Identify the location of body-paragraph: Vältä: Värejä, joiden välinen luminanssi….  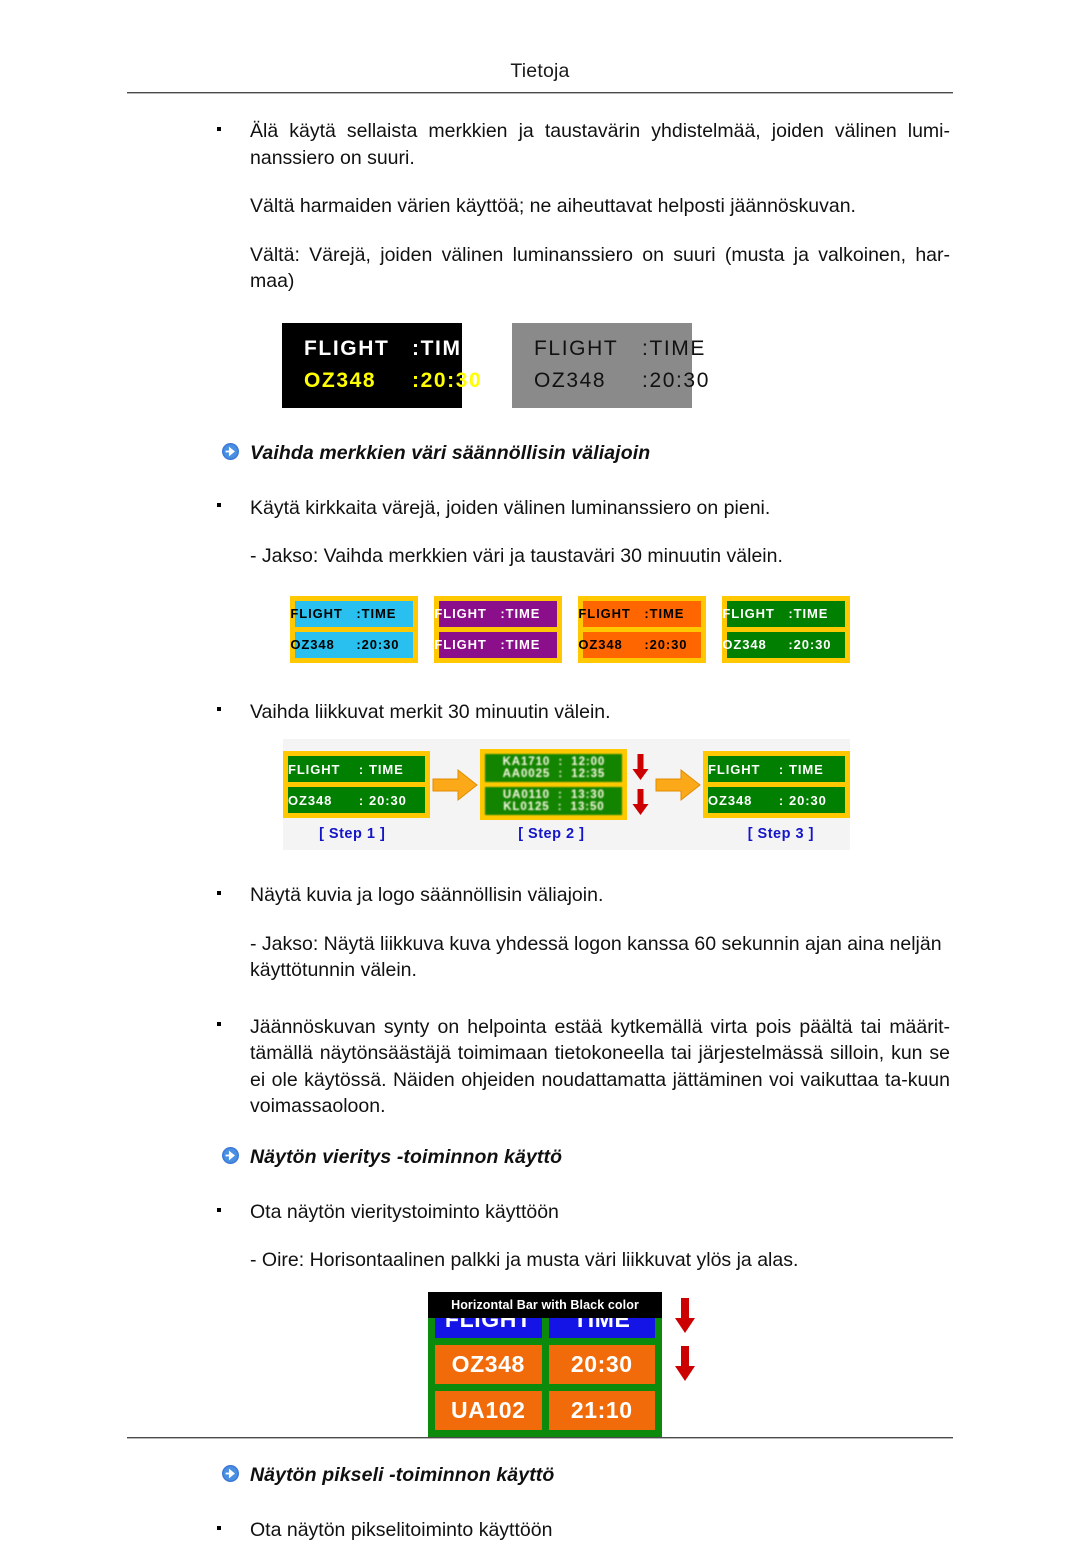
(540, 268).